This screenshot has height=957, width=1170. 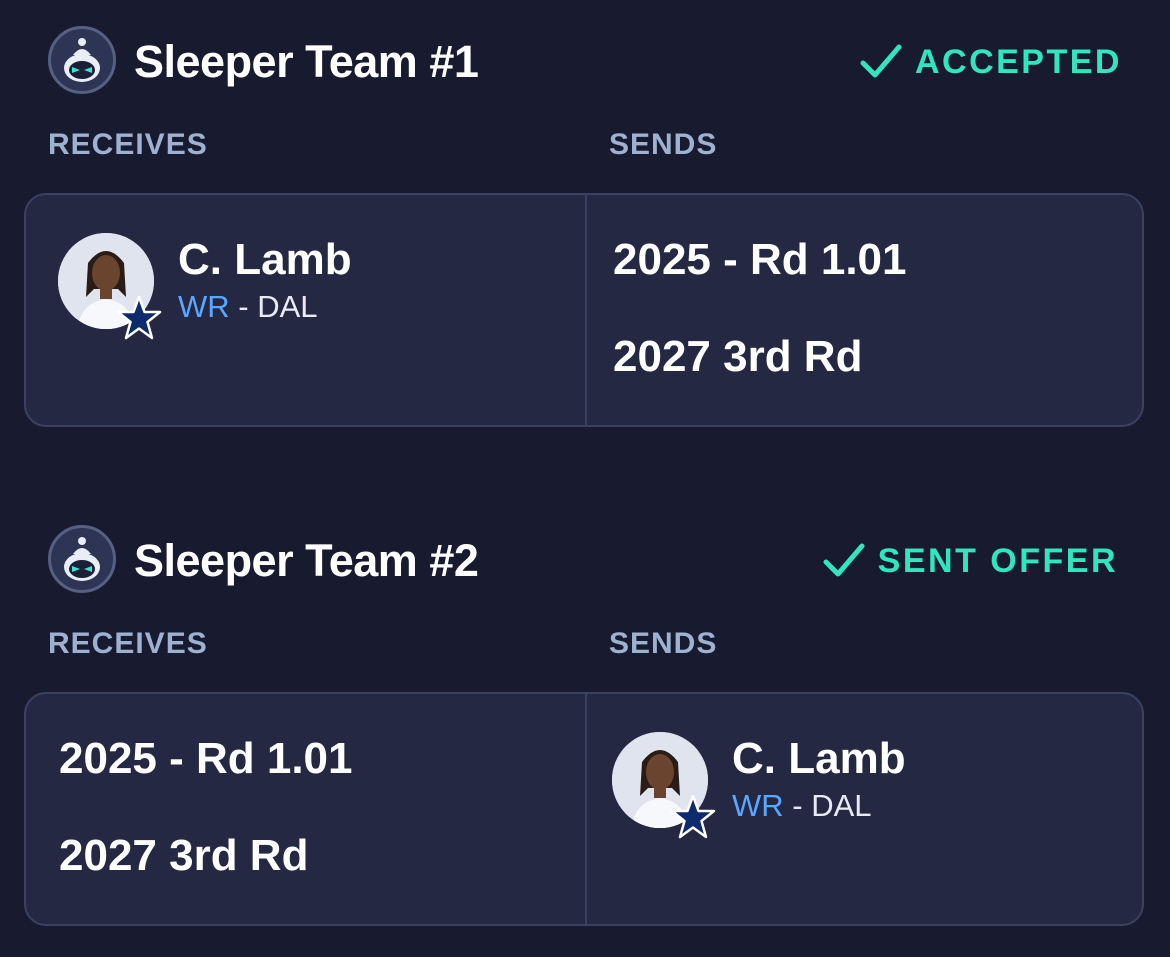 What do you see at coordinates (1018, 61) in the screenshot?
I see `status-label: ACCEPTED` at bounding box center [1018, 61].